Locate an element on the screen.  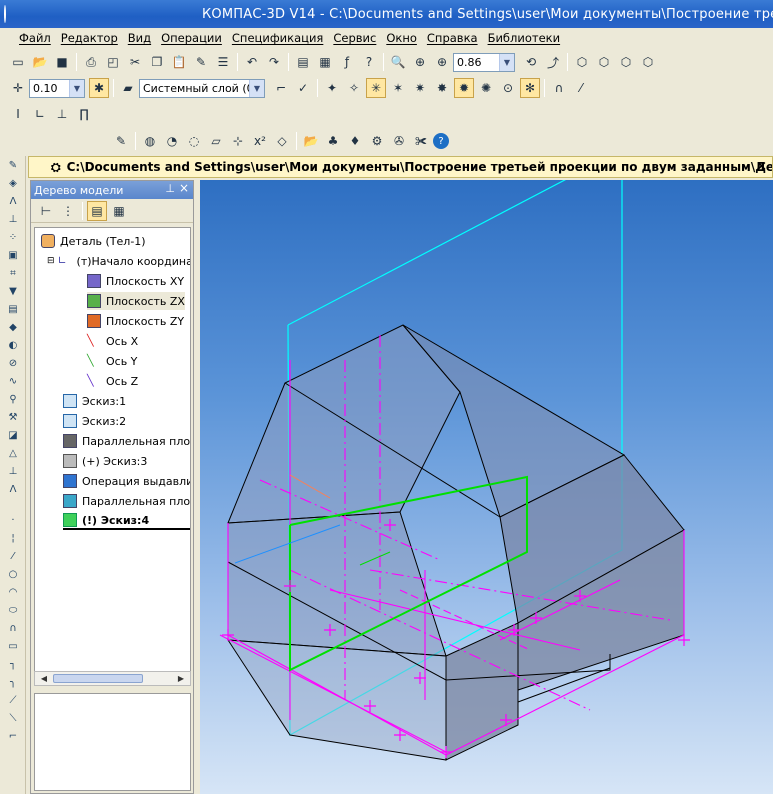
tree-node-part: Деталь (Тел-1) is located at coordinates (93, 241).